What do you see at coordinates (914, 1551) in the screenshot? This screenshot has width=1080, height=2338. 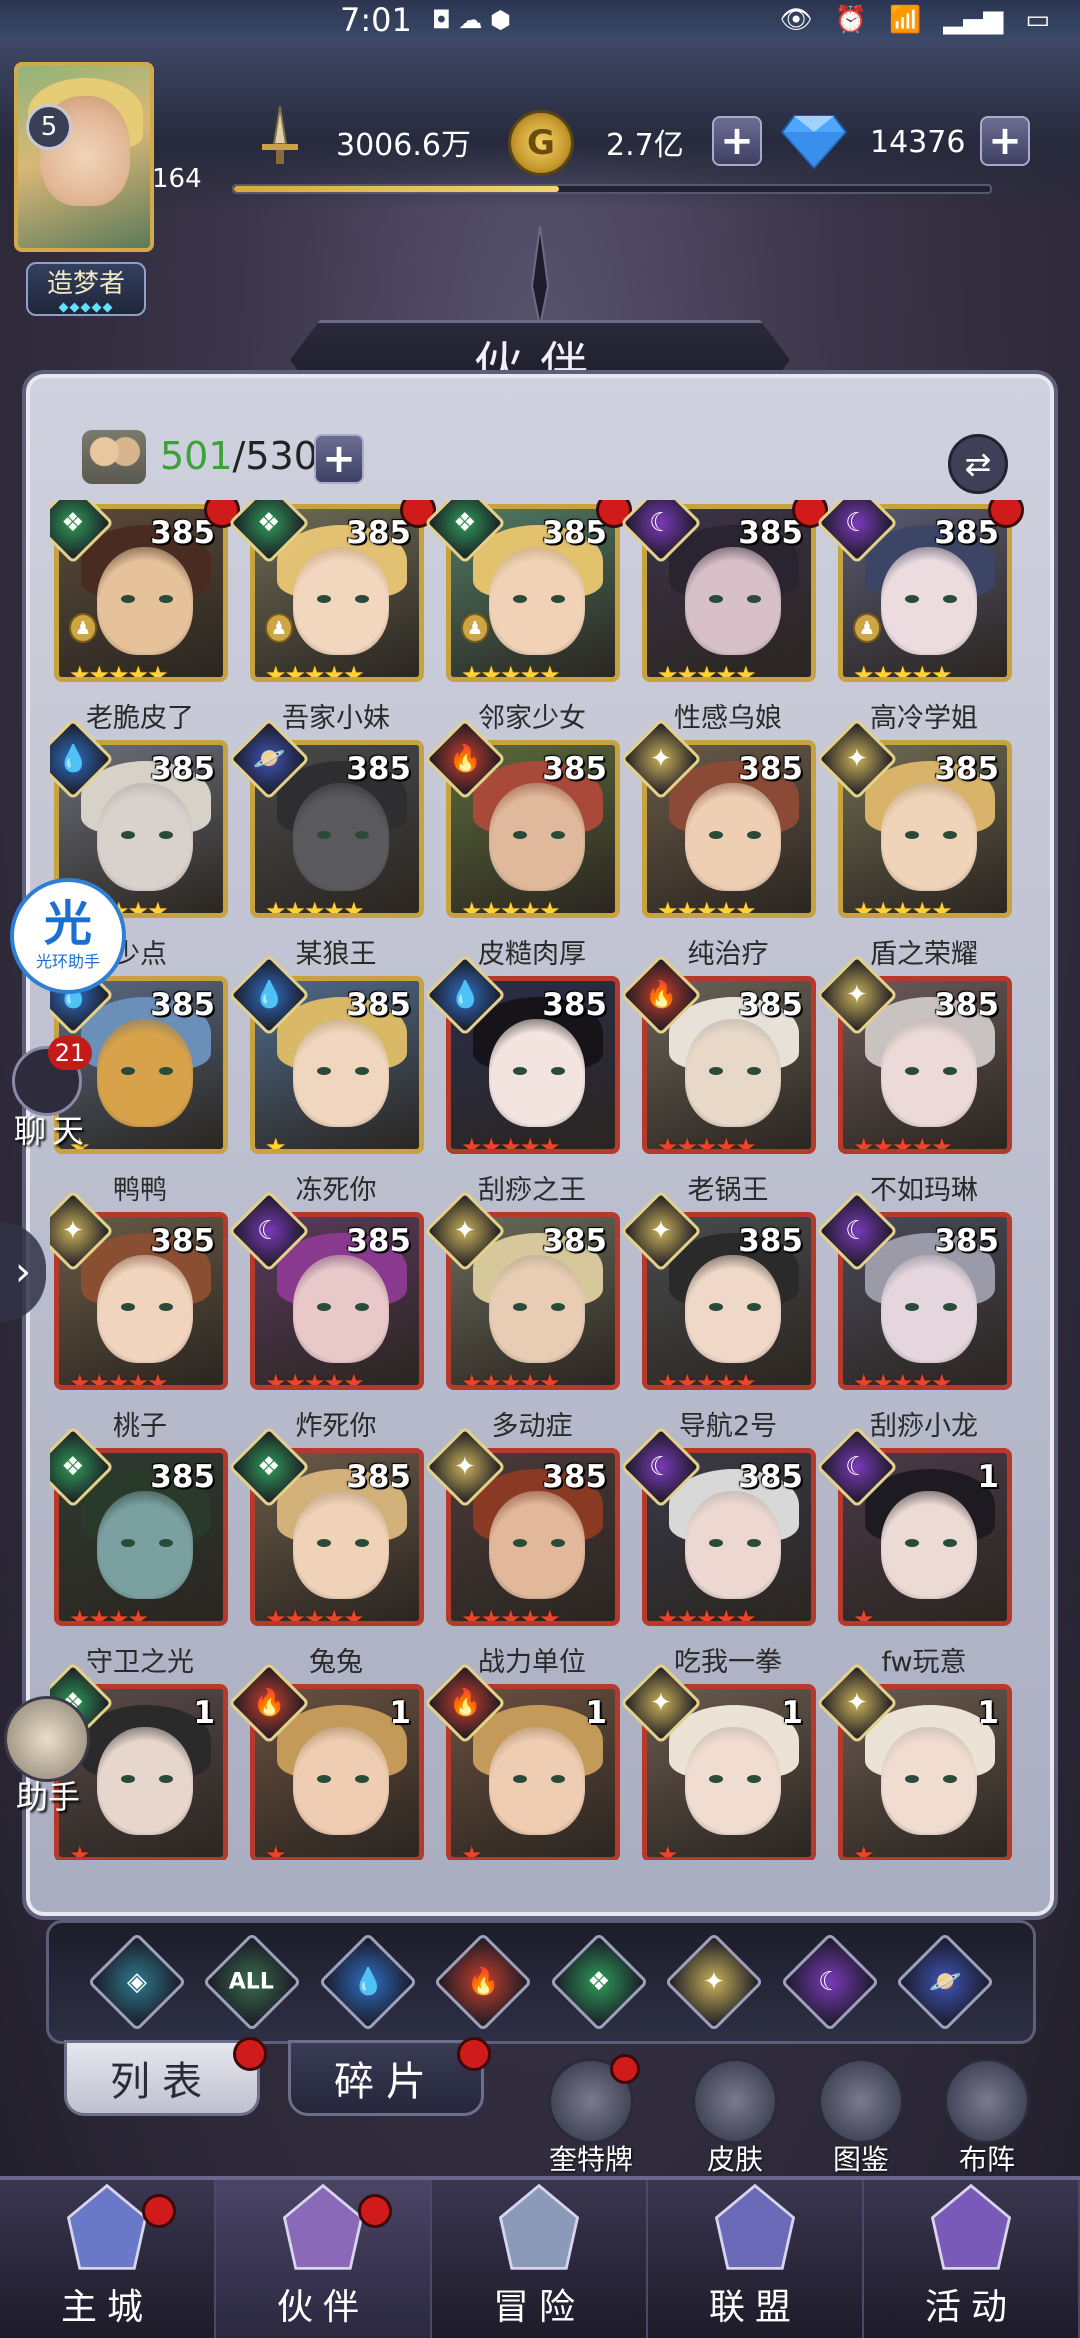 I see `hero-card: 1 ★ ☾ fw玩意` at bounding box center [914, 1551].